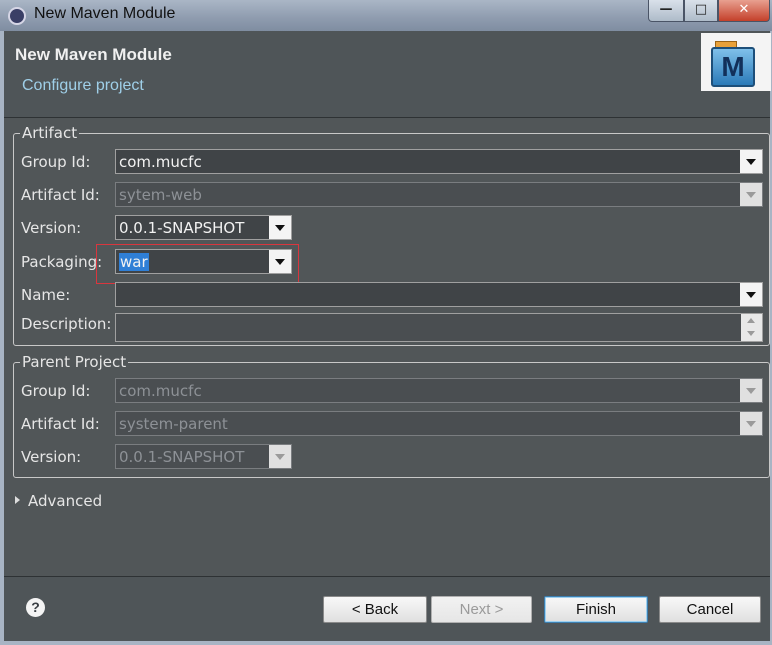 This screenshot has height=645, width=772. Describe the element at coordinates (701, 11) in the screenshot. I see `maximize-button: □` at that location.